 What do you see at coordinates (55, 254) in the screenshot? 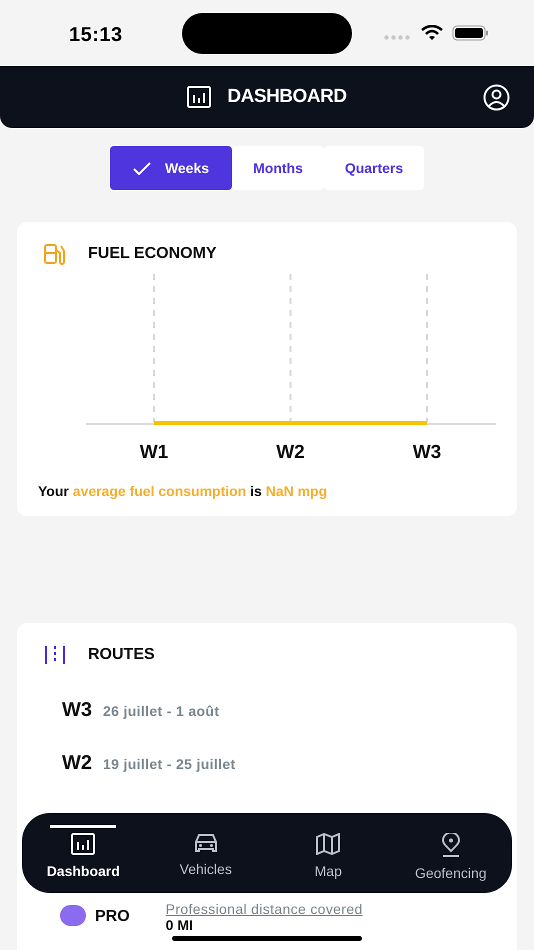
I see `fuel-pump-icon` at bounding box center [55, 254].